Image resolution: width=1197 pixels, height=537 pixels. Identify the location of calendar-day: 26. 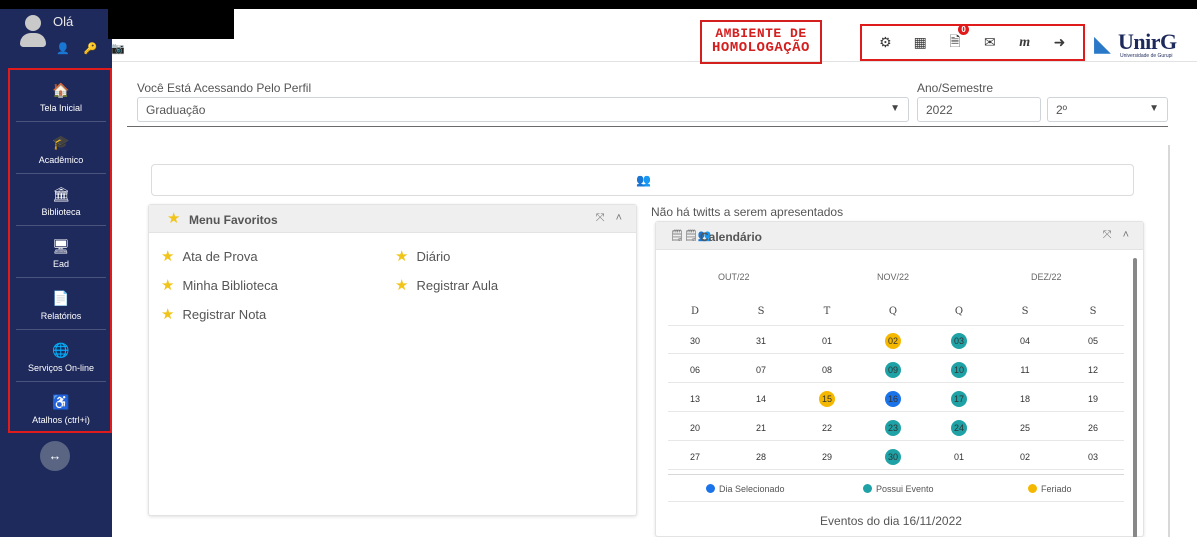
(1093, 428).